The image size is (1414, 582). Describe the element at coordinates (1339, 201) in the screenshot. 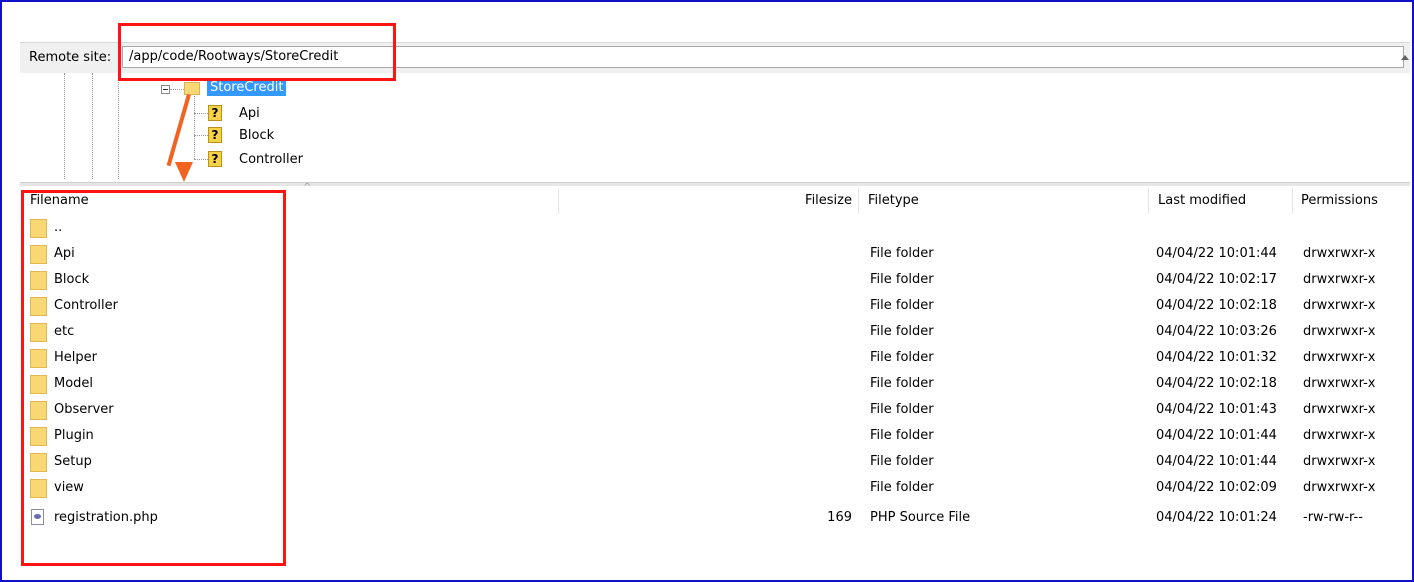

I see `column-permissions: Permissions` at that location.